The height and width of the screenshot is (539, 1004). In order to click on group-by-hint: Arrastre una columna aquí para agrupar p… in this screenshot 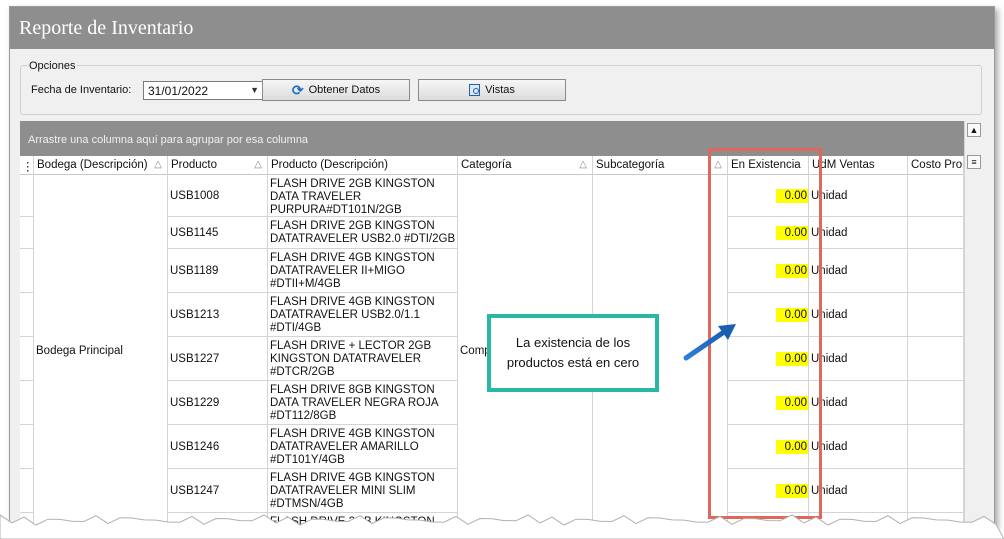, I will do `click(168, 140)`.